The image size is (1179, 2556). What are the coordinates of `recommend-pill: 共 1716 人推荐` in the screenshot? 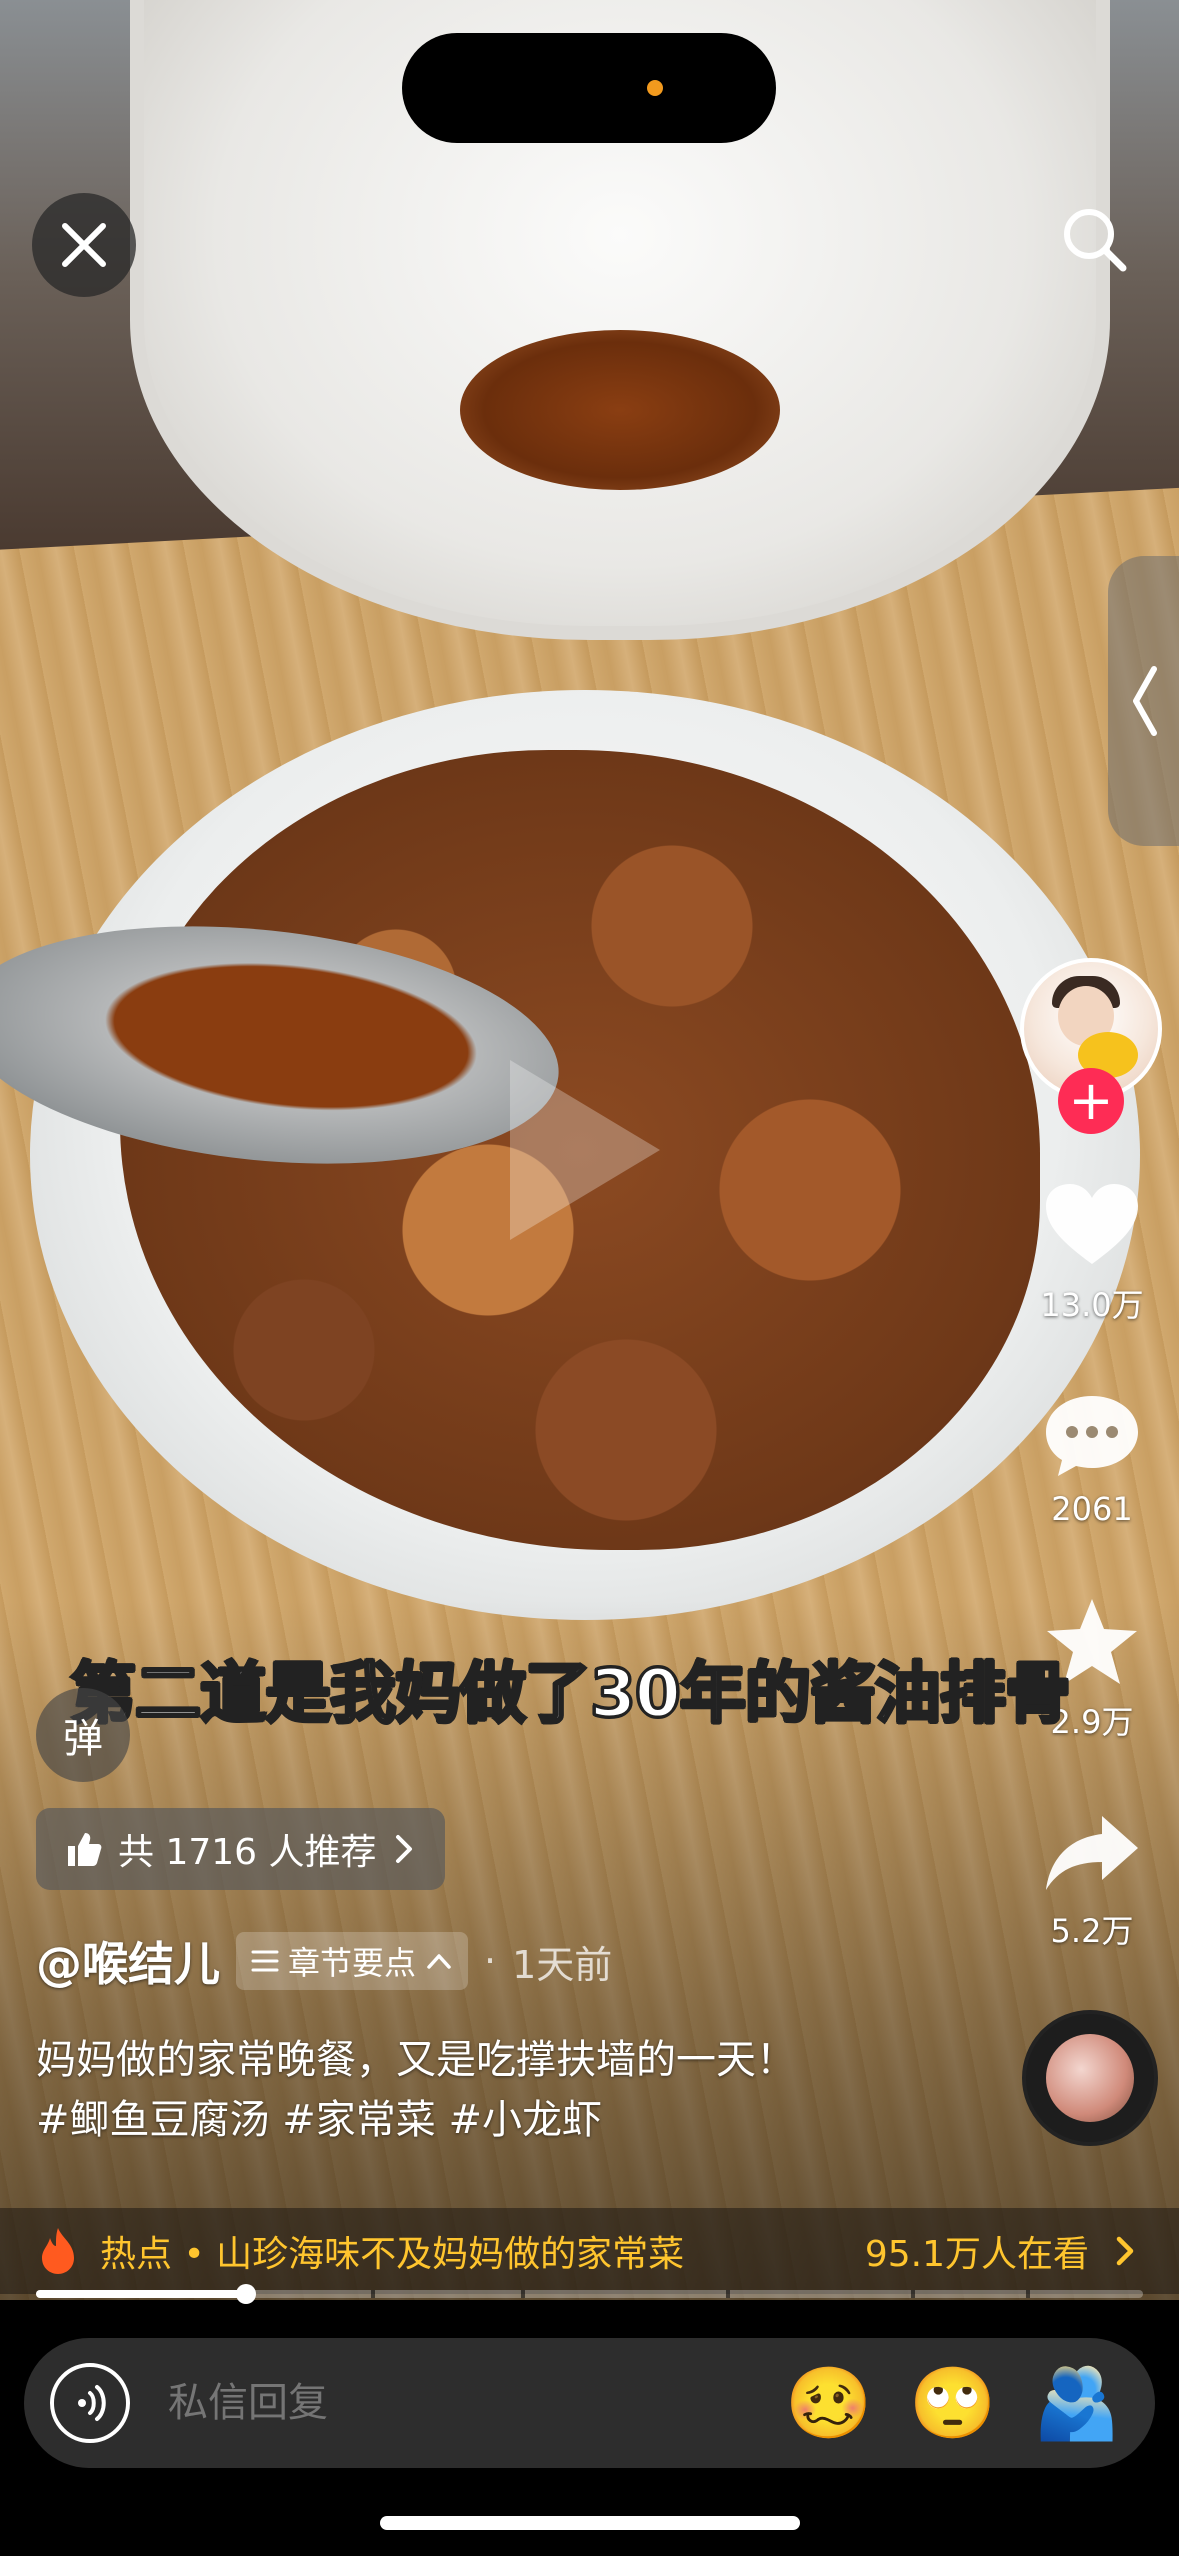 It's located at (240, 1849).